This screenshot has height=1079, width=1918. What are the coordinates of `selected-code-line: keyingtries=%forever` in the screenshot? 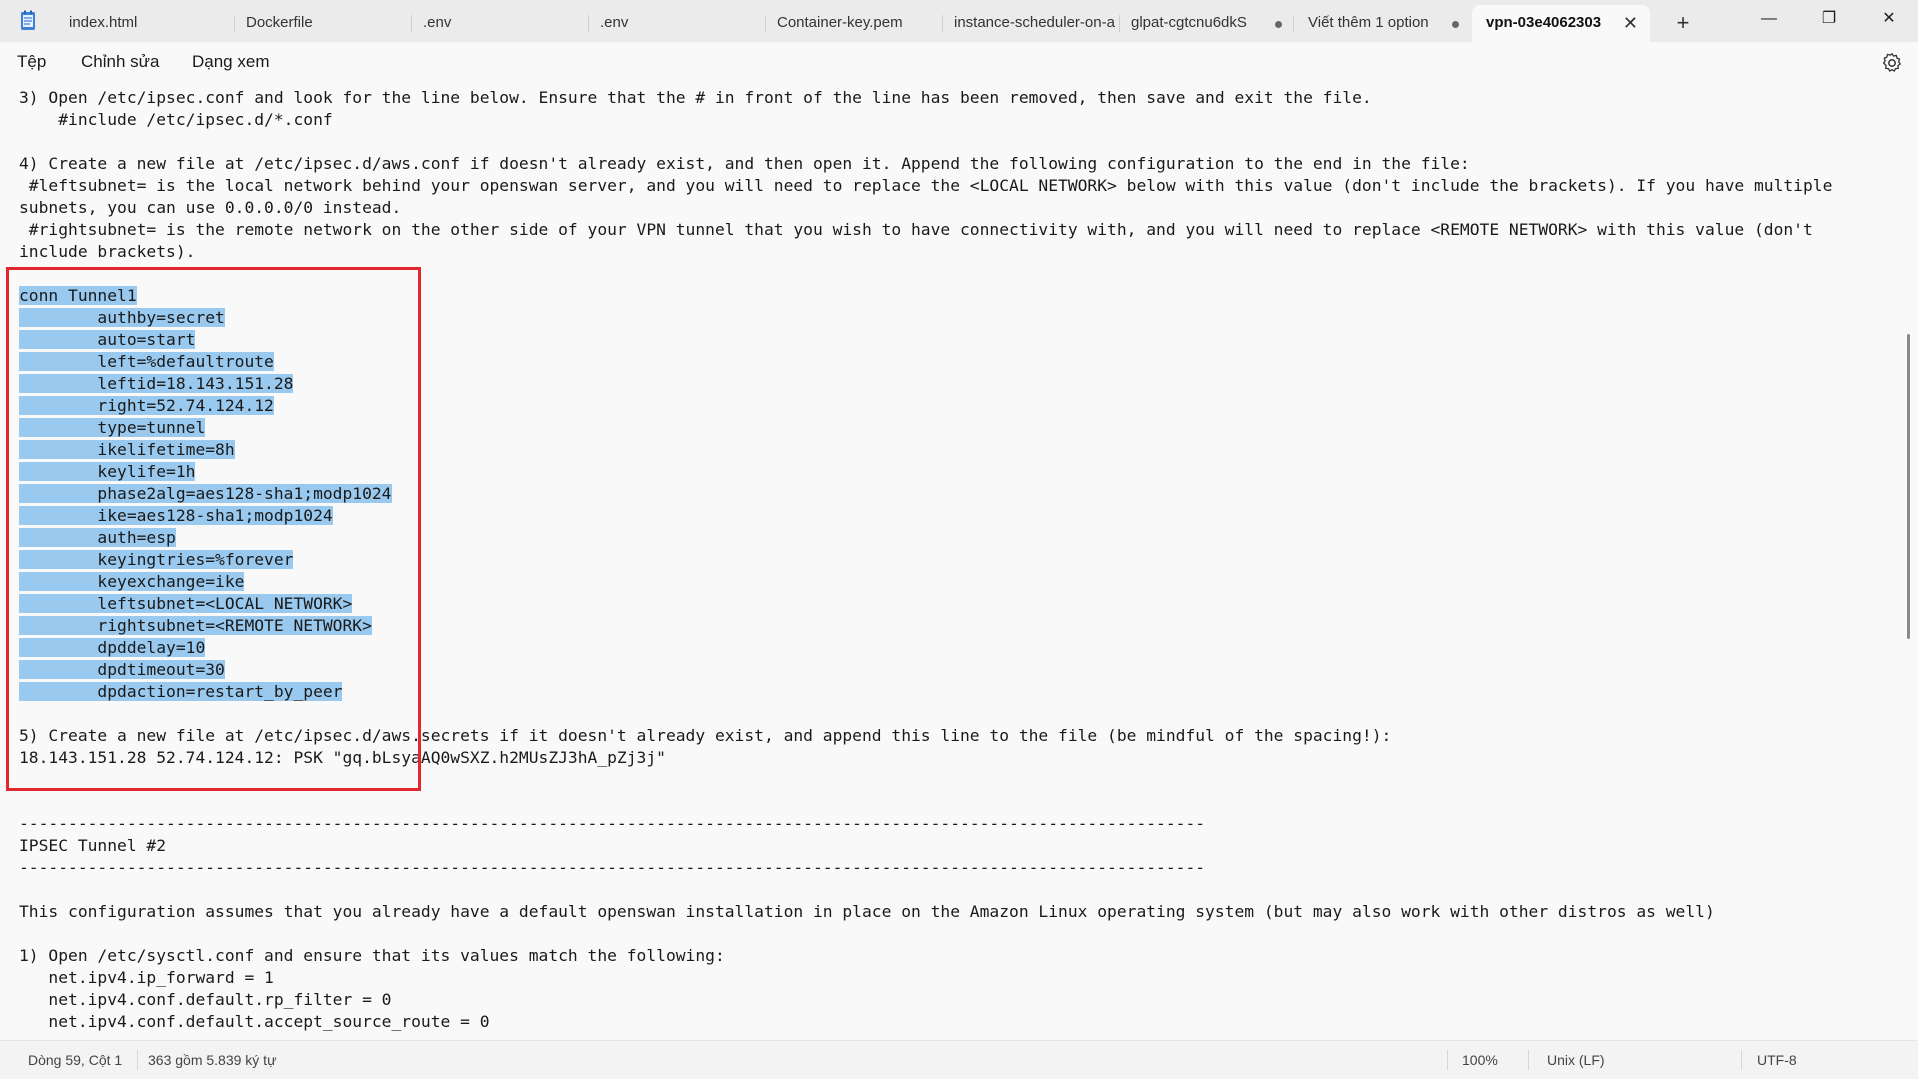 It's located at (156, 560).